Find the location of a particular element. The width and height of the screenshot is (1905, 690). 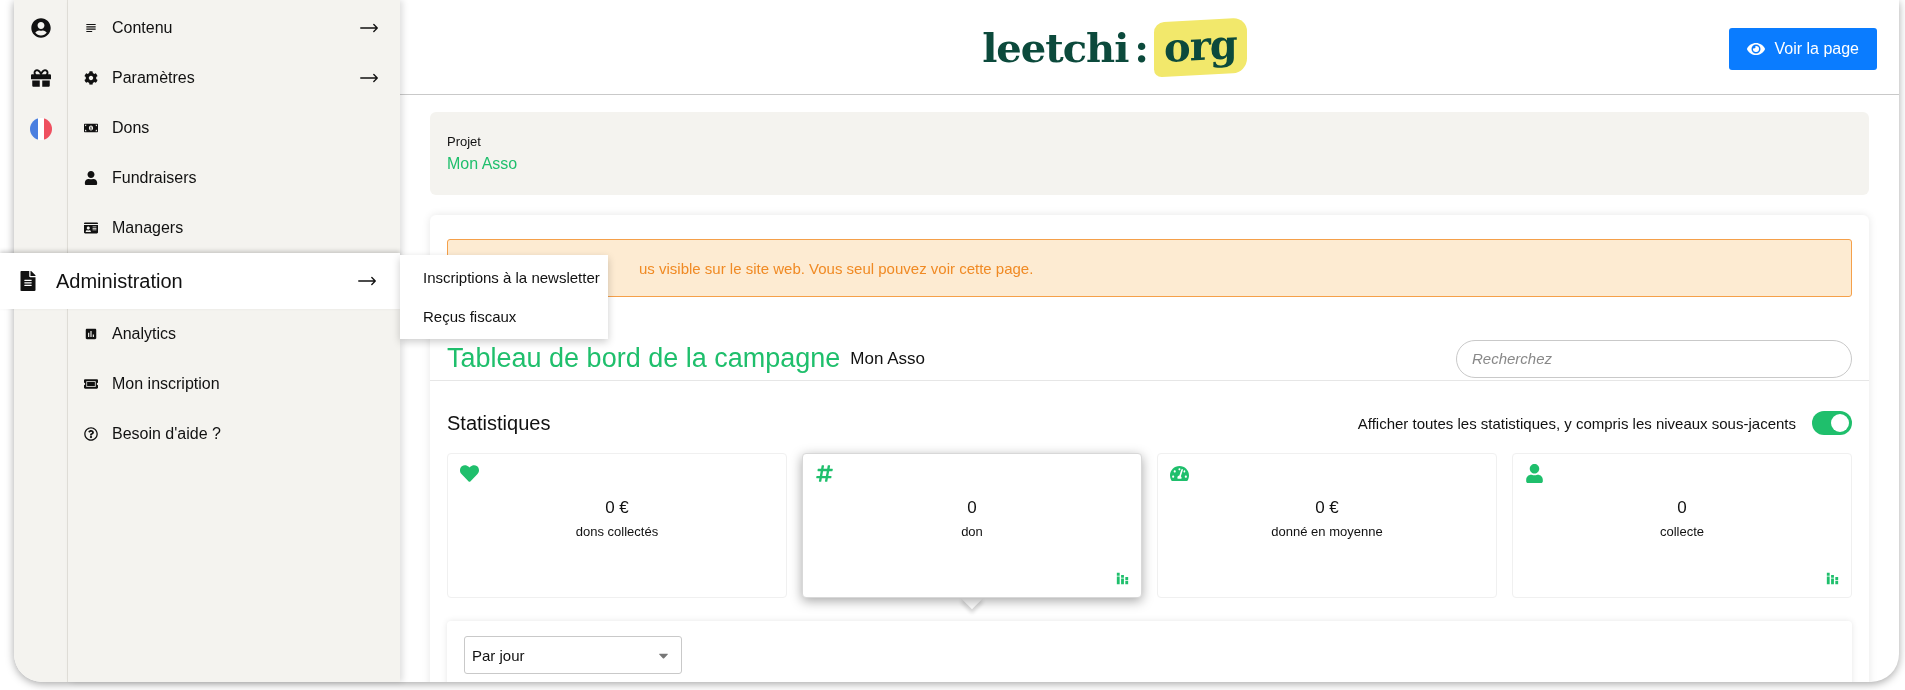

dashboard-subtitle: Mon Asso is located at coordinates (888, 358).